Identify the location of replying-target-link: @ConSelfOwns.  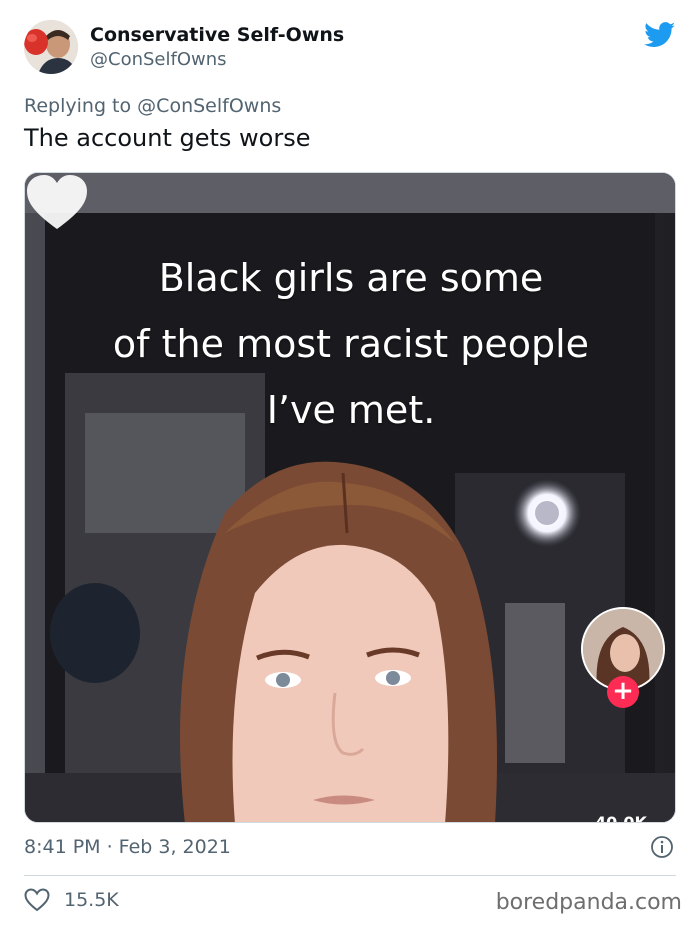
(209, 106).